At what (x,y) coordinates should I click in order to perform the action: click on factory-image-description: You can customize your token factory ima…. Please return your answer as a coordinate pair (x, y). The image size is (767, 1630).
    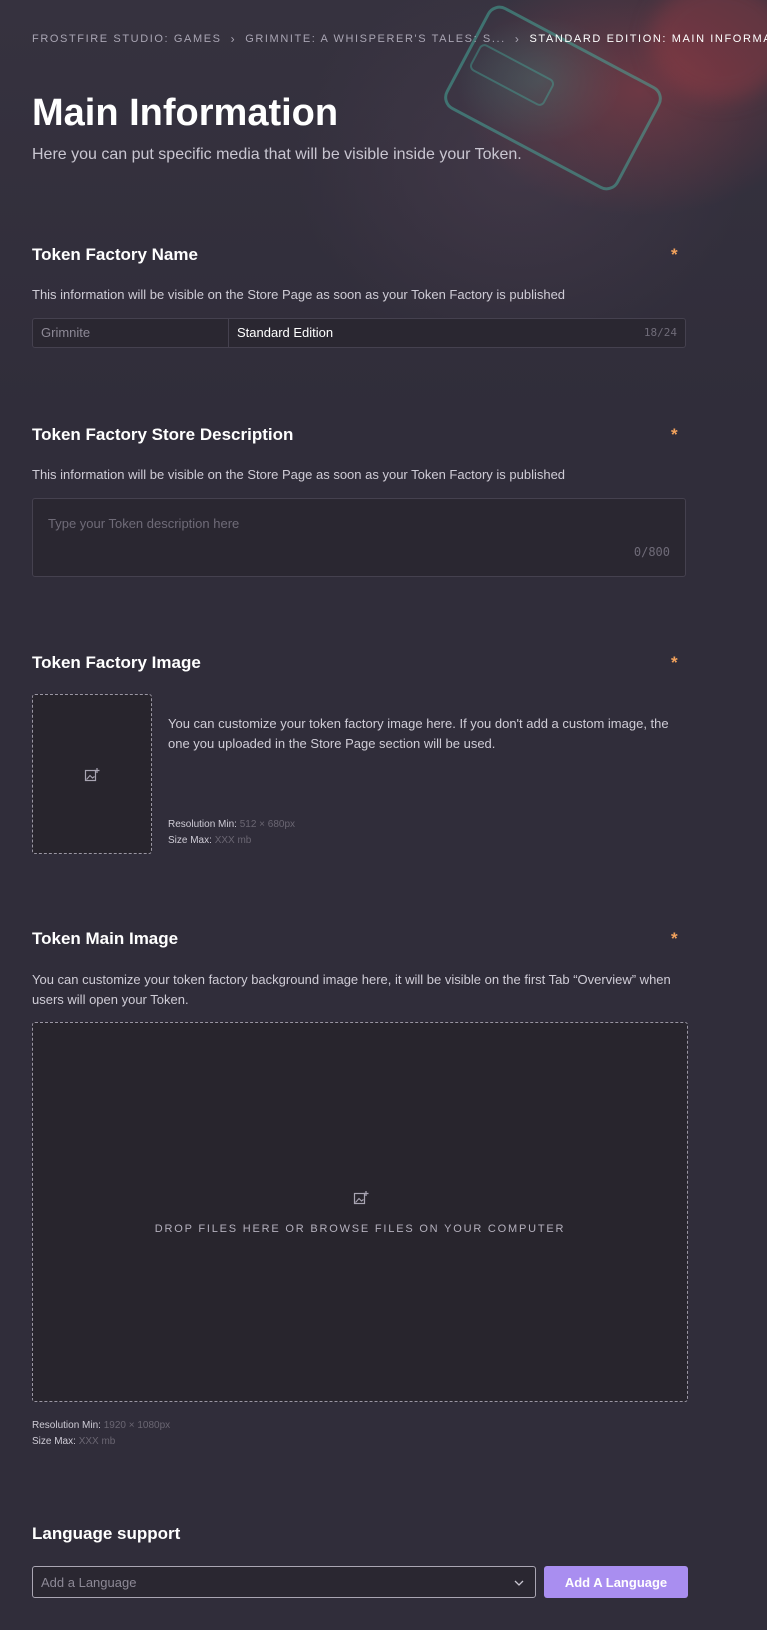
    Looking at the image, I should click on (418, 733).